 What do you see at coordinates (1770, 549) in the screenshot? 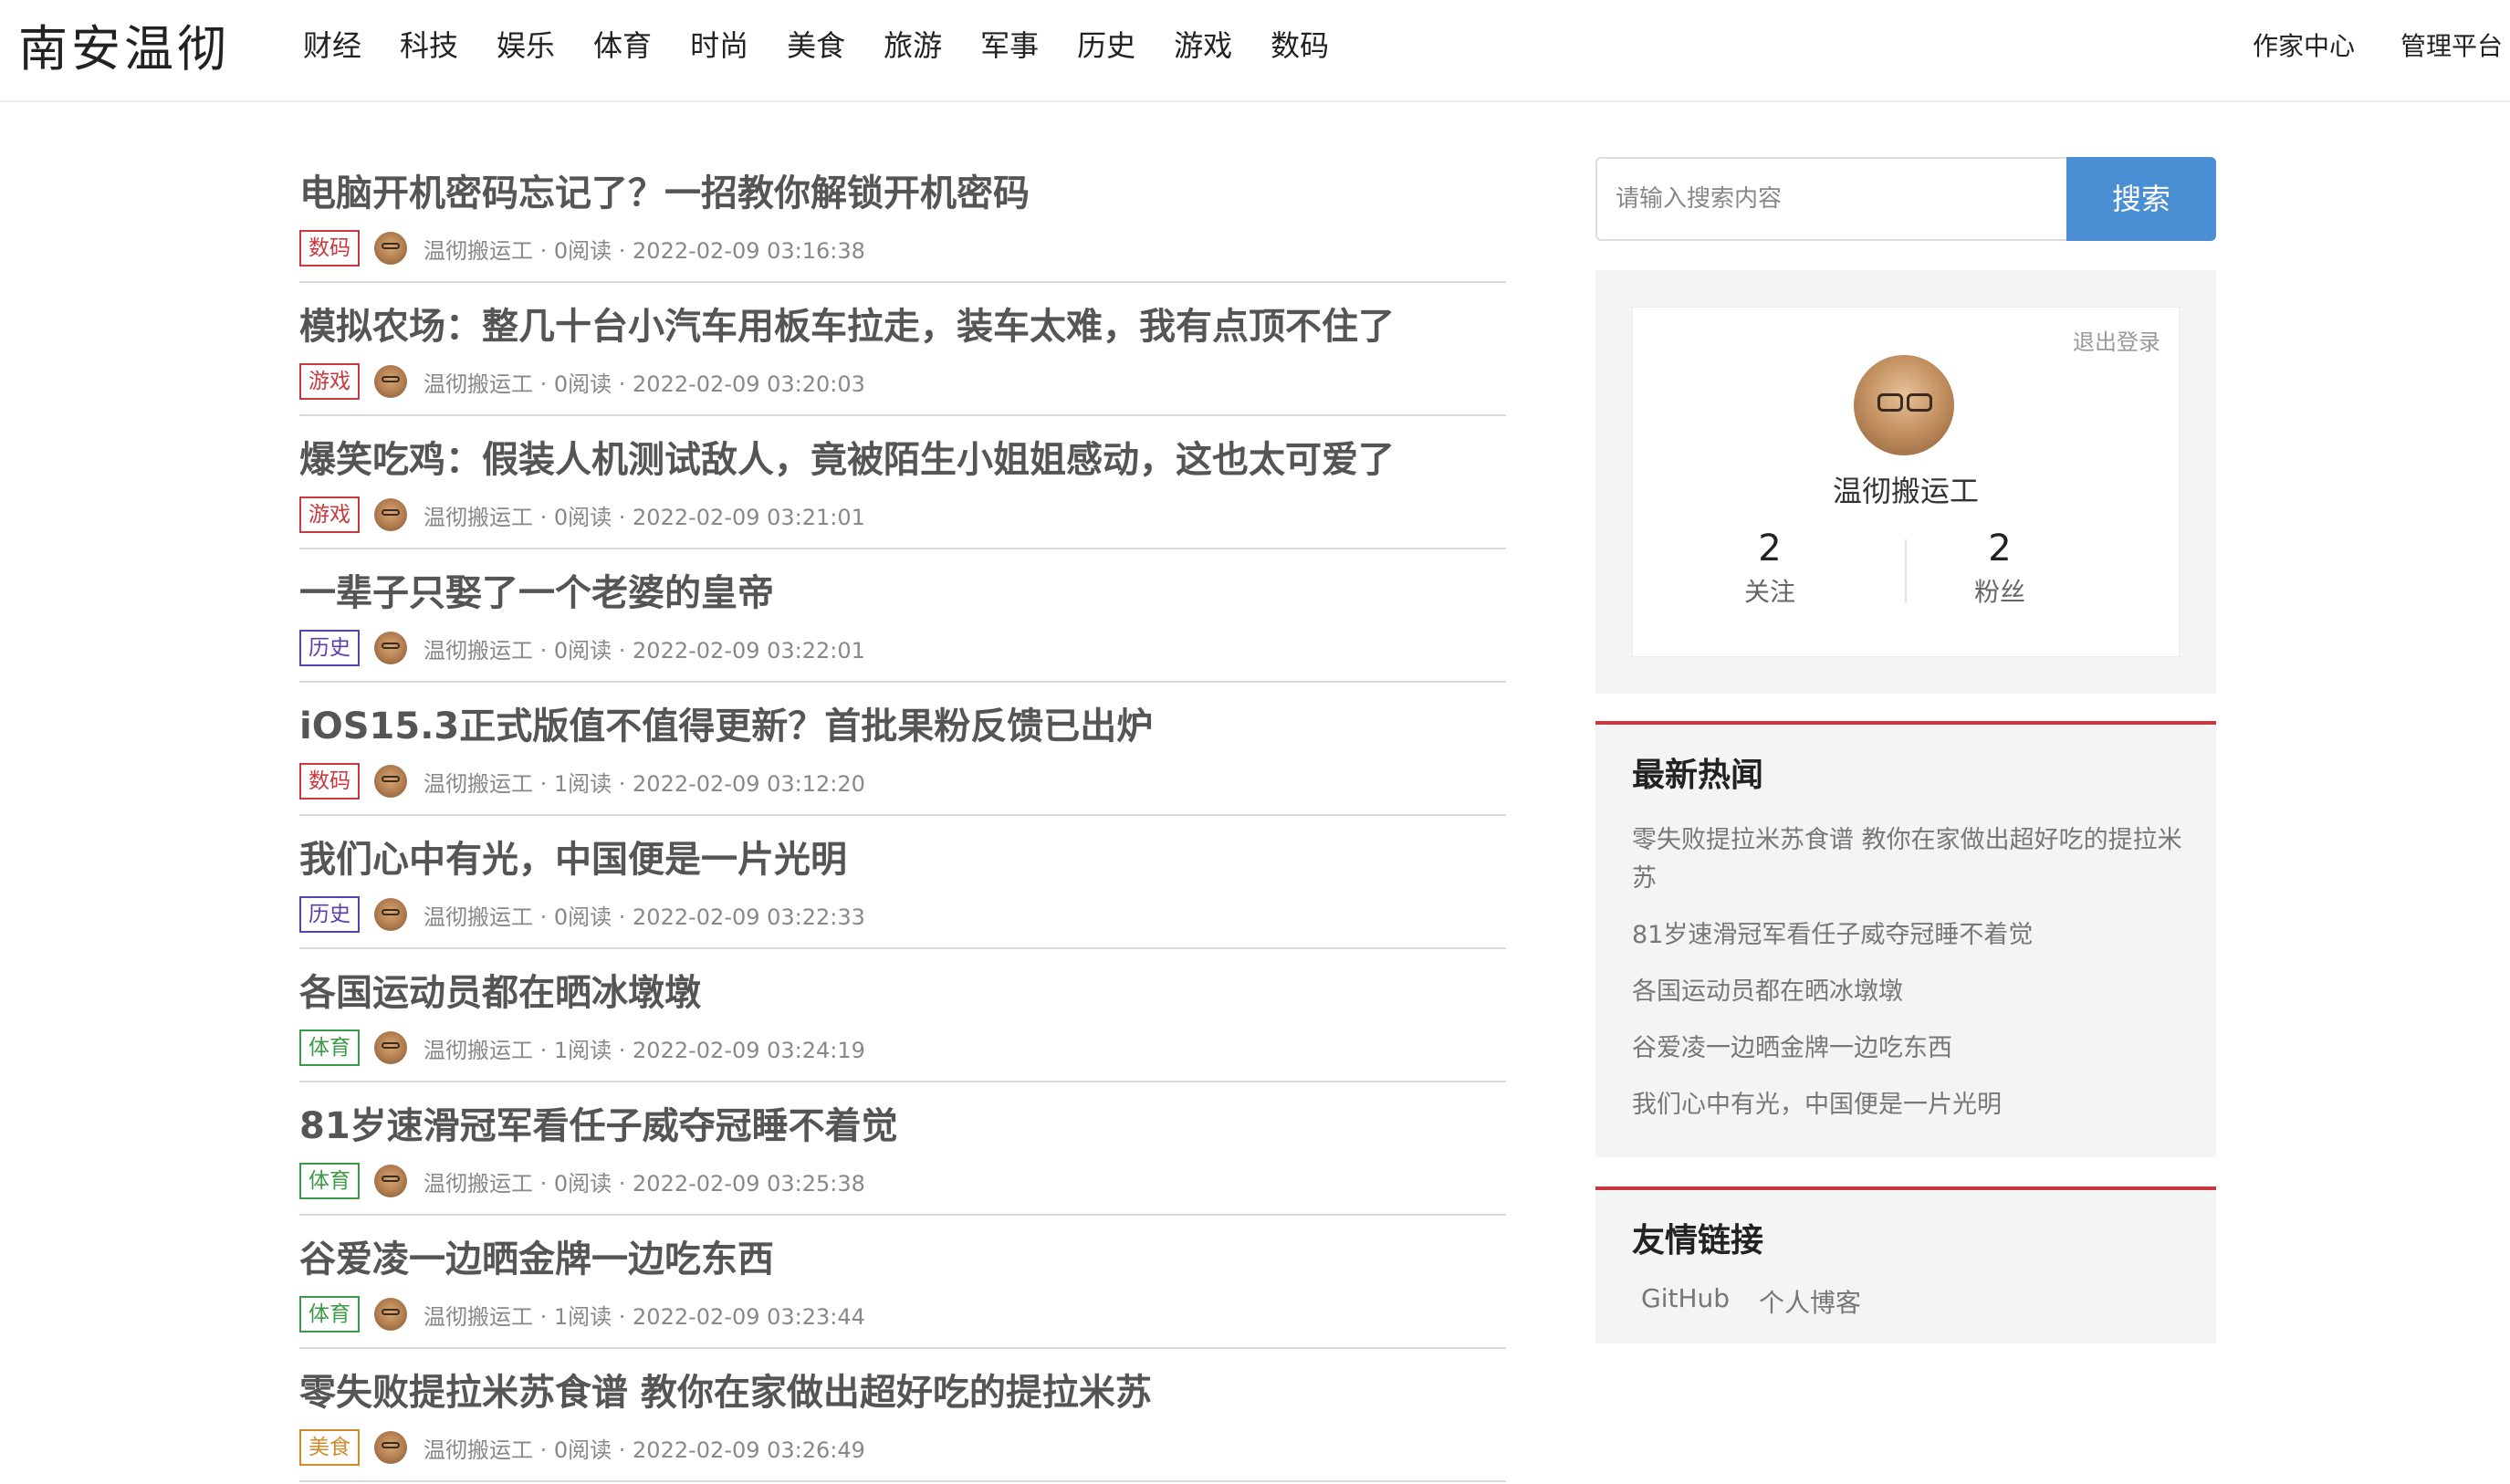
I see `follow-count: 2` at bounding box center [1770, 549].